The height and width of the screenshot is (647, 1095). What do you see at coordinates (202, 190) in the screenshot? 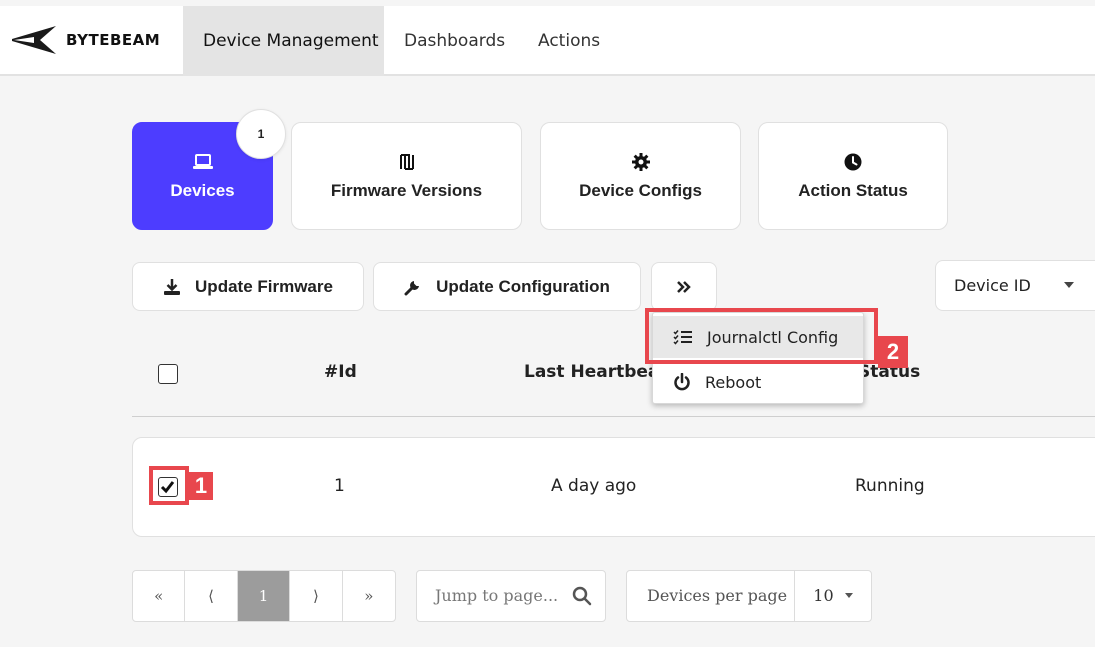
I see `card-label: Devices` at bounding box center [202, 190].